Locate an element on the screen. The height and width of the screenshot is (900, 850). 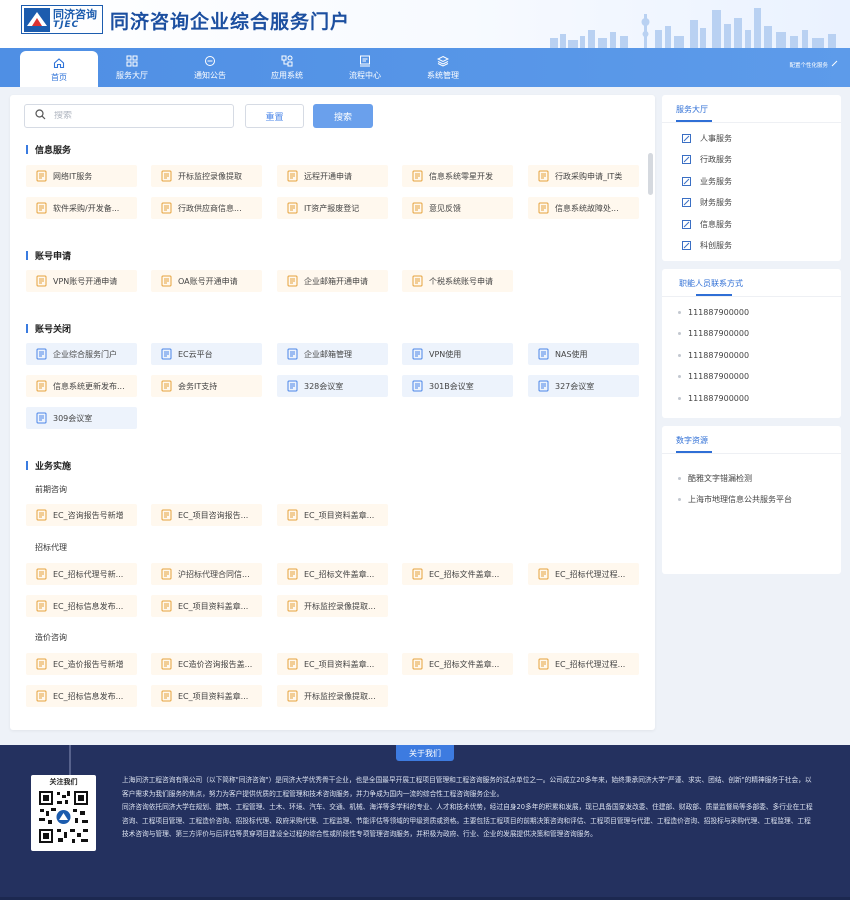
search-box is located at coordinates (129, 116).